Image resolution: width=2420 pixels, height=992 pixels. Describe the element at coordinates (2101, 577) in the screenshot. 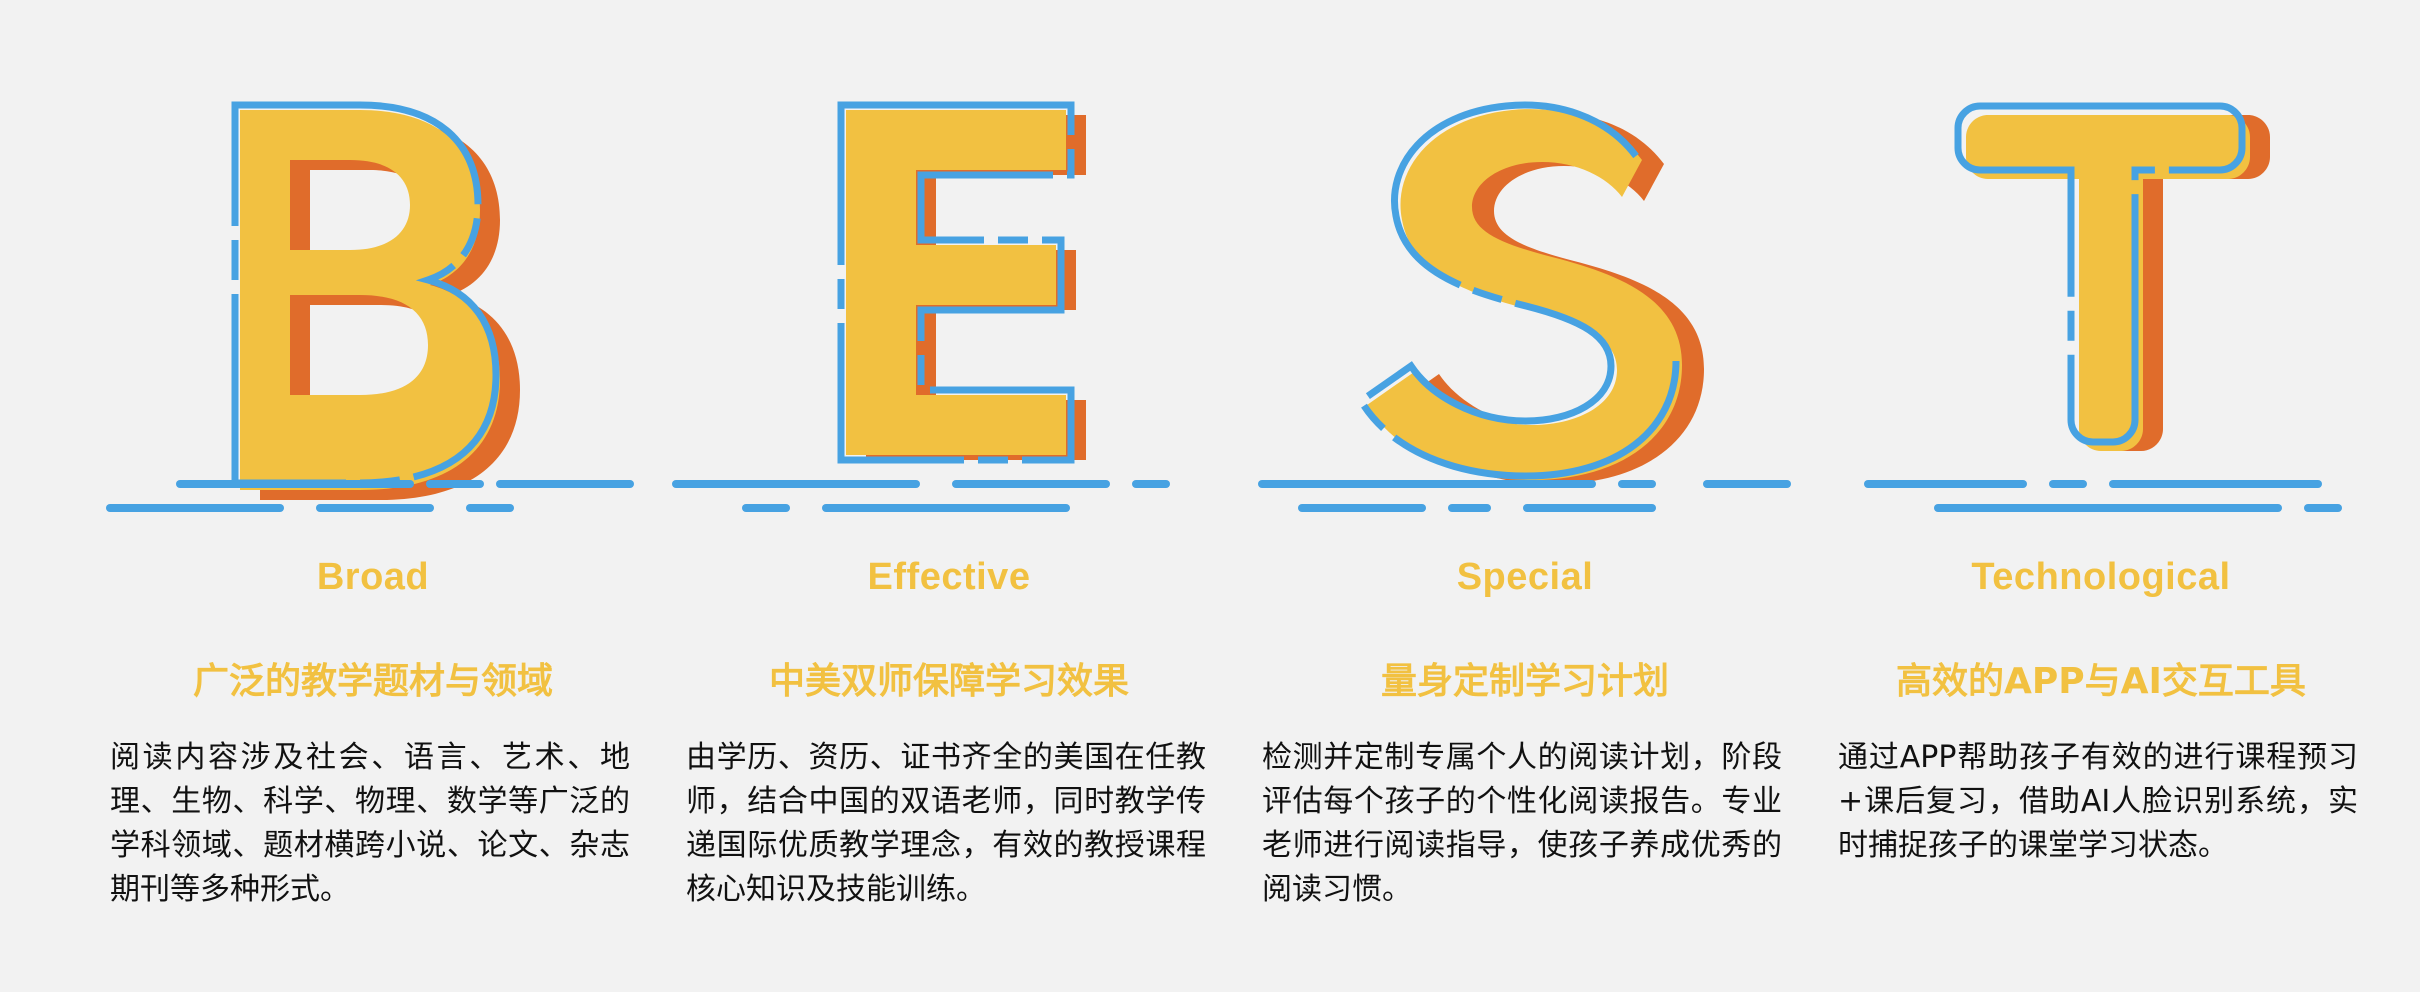

I see `feature-english-title: Technological` at that location.